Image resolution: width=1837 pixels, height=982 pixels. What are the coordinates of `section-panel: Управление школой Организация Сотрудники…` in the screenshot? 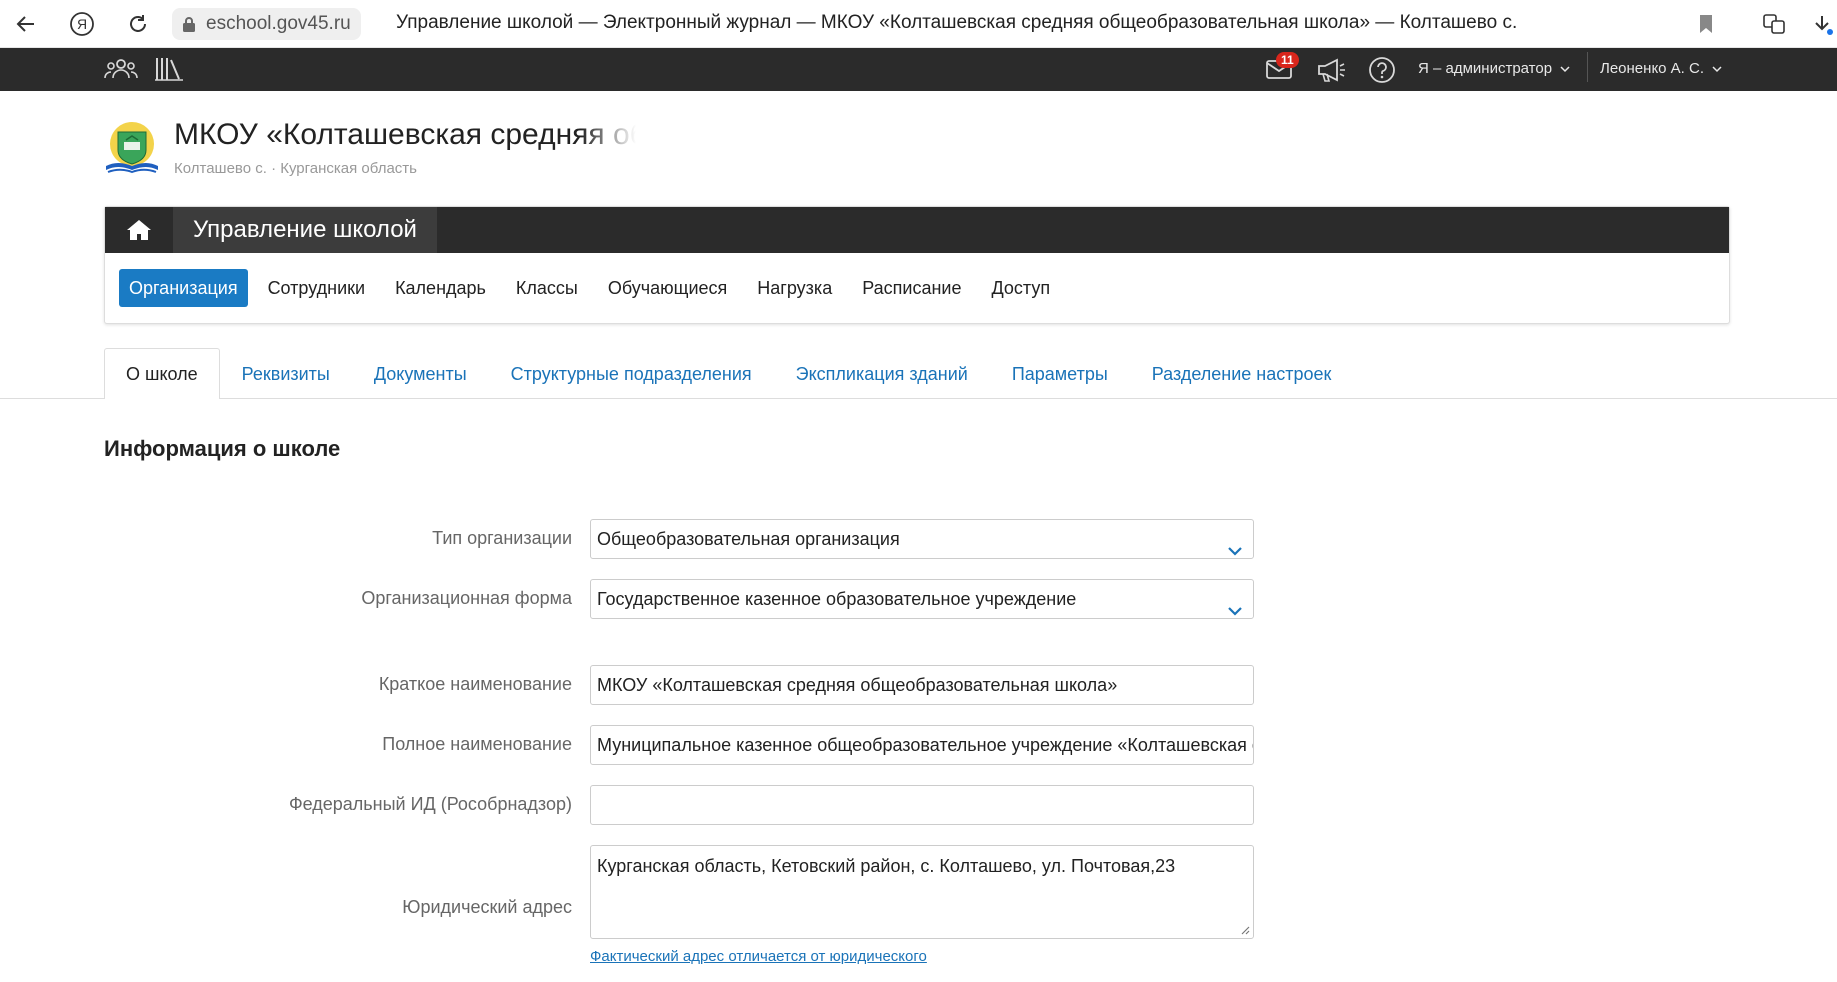 It's located at (917, 265).